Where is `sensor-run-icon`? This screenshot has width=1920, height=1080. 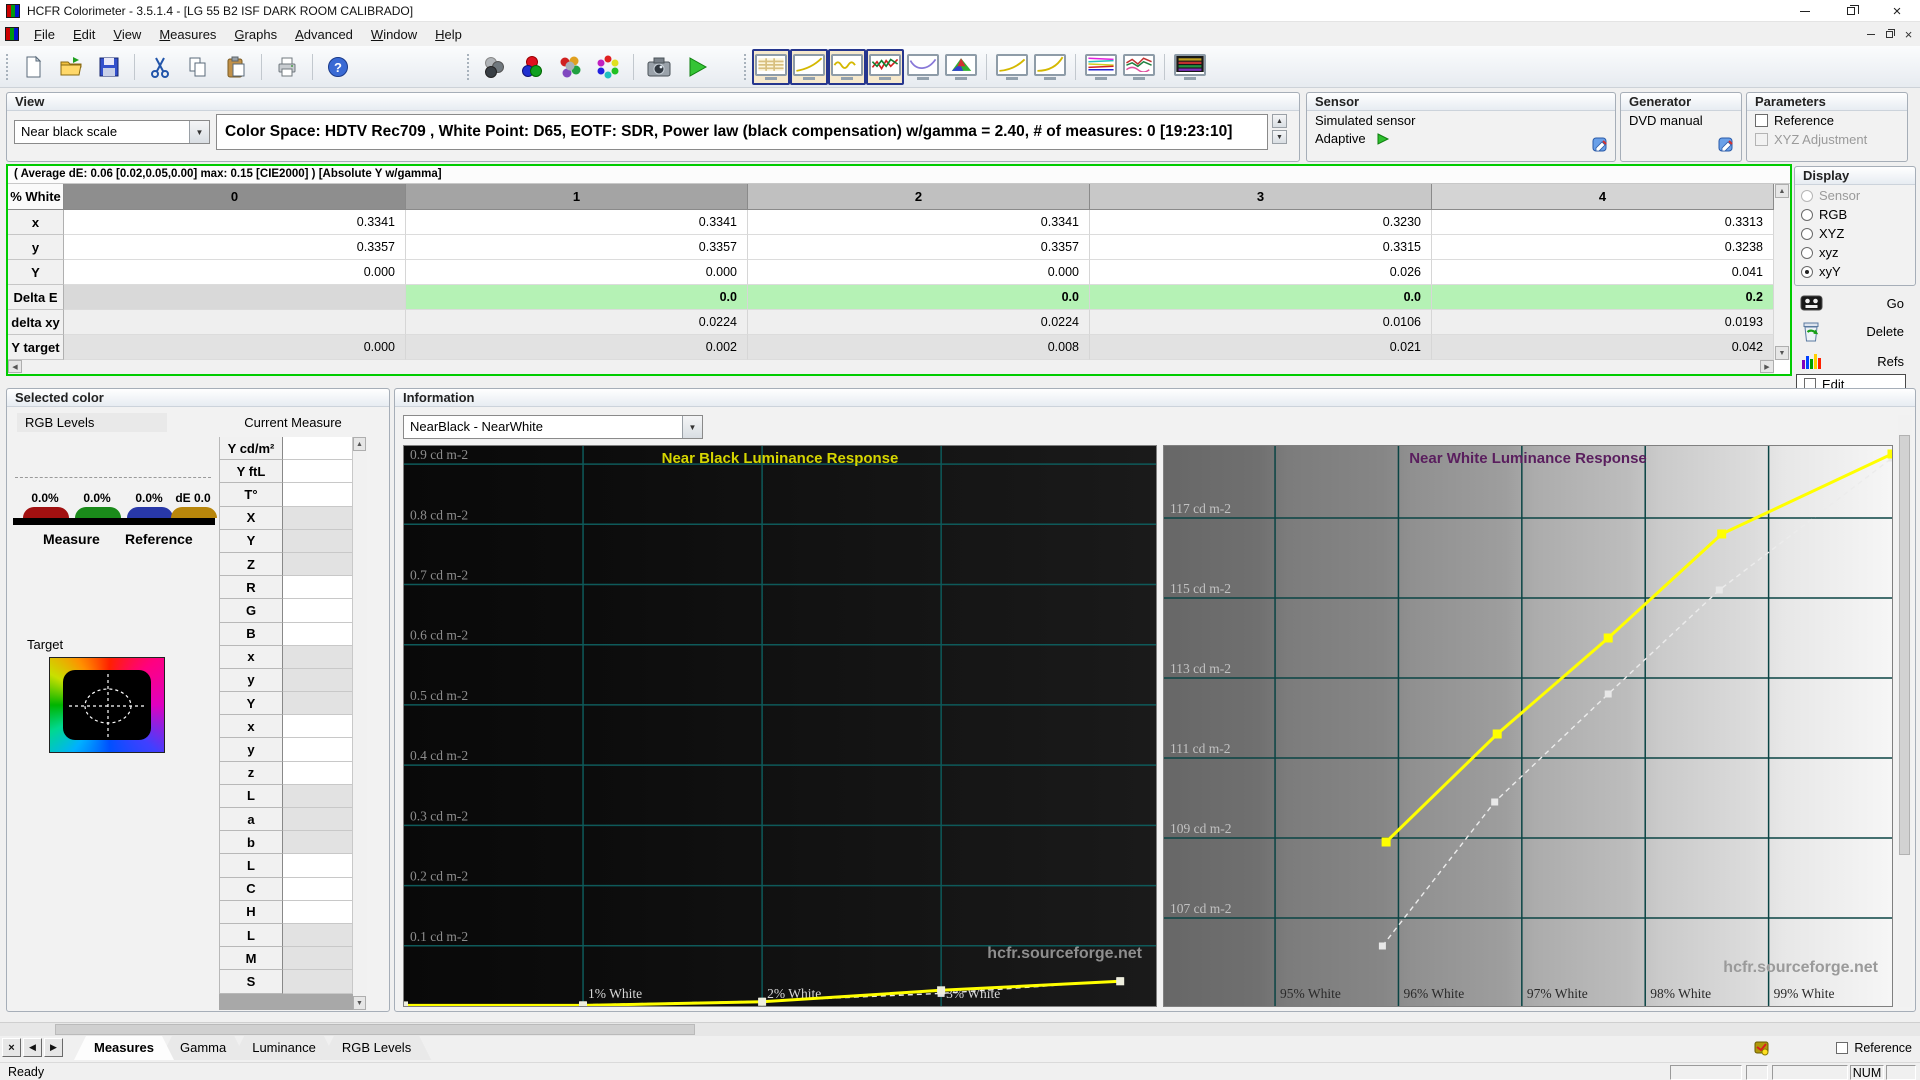
sensor-run-icon is located at coordinates (1383, 138).